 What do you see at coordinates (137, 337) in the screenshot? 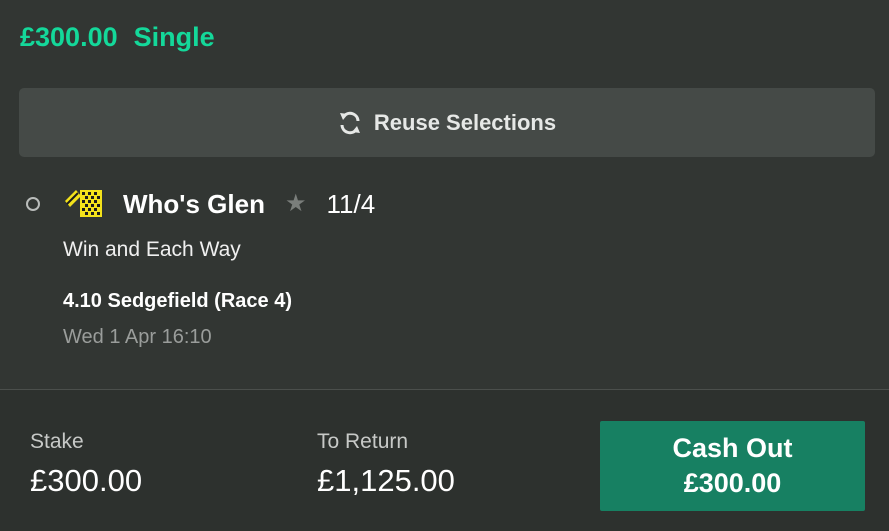
I see `event-datetime: Wed 1 Apr 16:10` at bounding box center [137, 337].